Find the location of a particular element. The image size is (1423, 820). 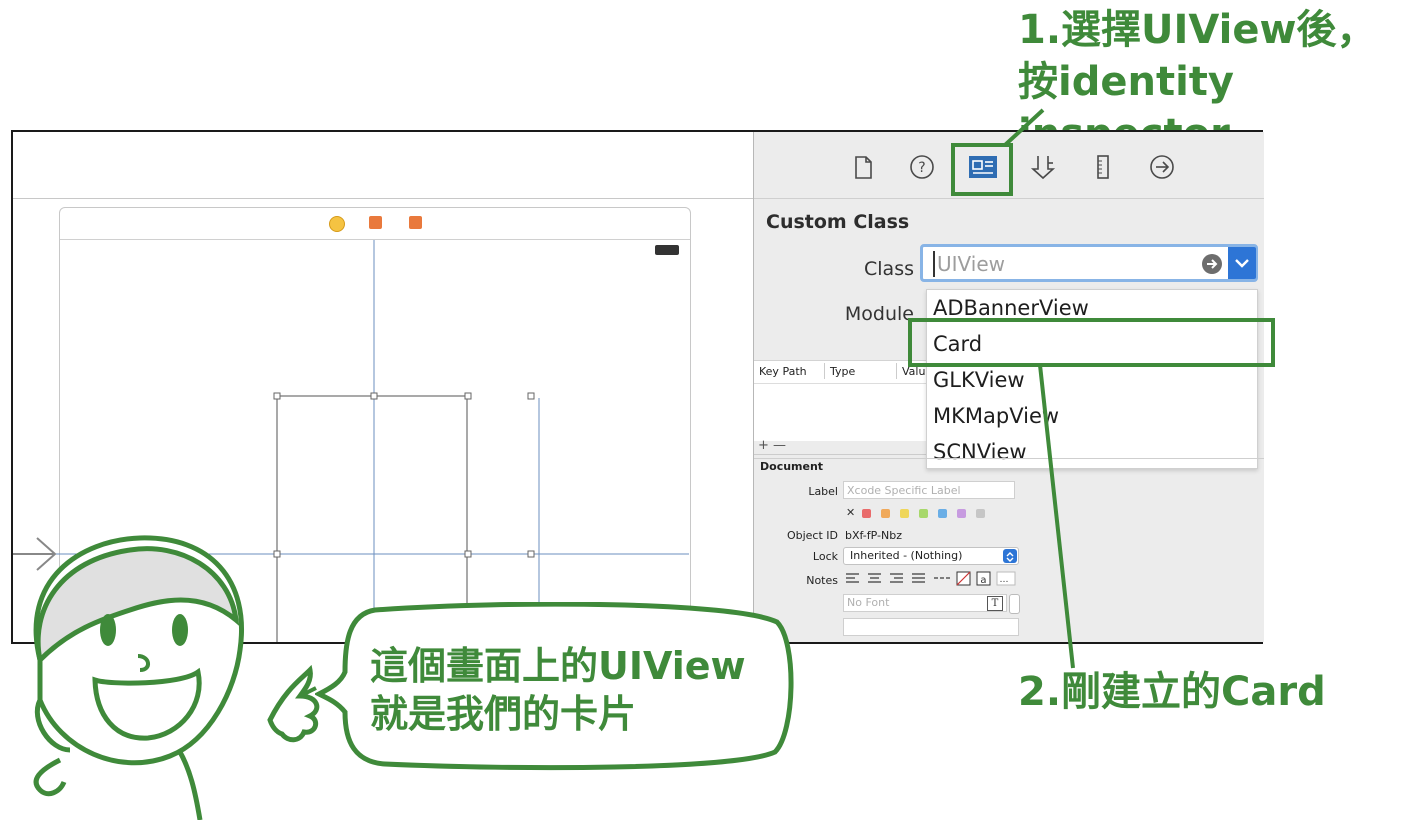

cartoon-character is located at coordinates (176, 677).